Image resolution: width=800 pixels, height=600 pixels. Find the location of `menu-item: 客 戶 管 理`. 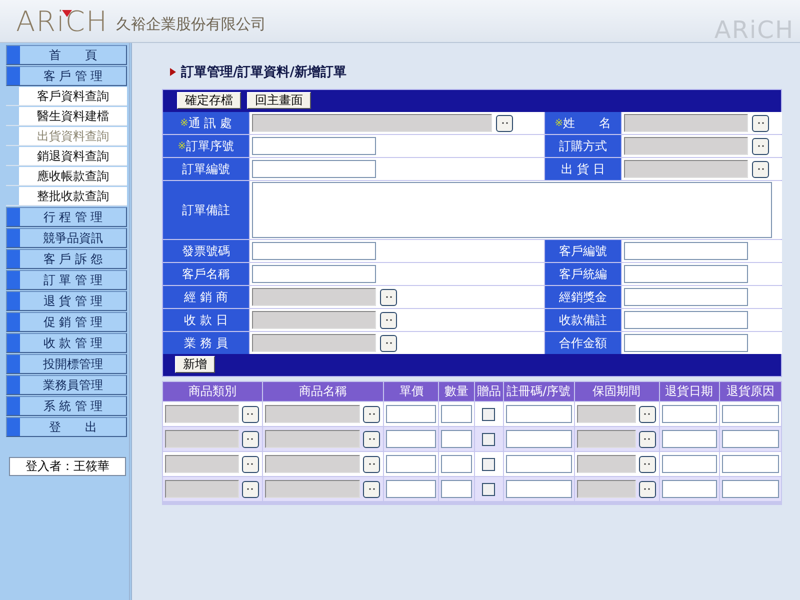

menu-item: 客 戶 管 理 is located at coordinates (66, 76).